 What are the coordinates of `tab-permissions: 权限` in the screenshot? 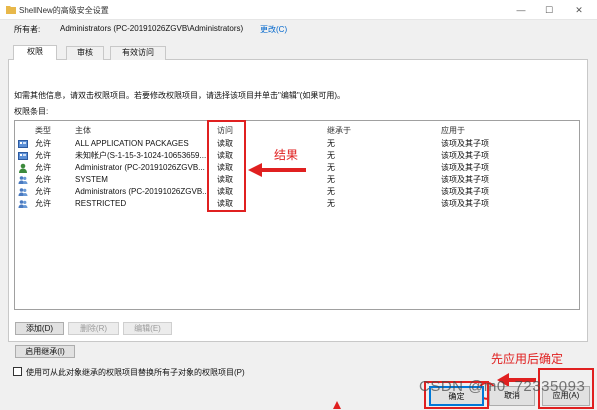 It's located at (35, 52).